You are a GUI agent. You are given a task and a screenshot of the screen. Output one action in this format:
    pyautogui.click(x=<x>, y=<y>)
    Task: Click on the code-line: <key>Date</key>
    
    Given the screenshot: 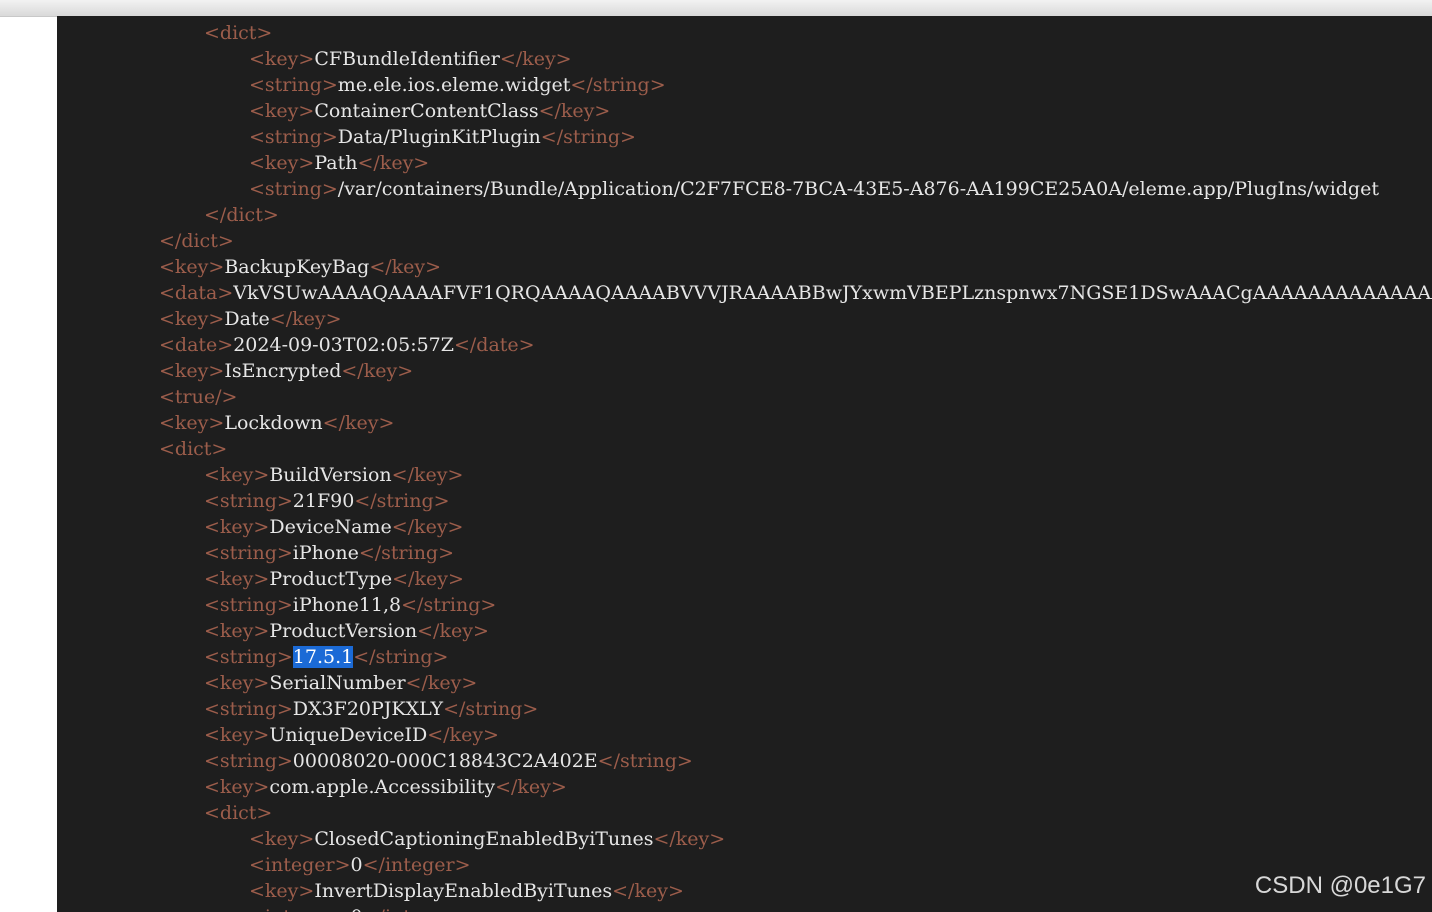 What is the action you would take?
    pyautogui.click(x=744, y=319)
    